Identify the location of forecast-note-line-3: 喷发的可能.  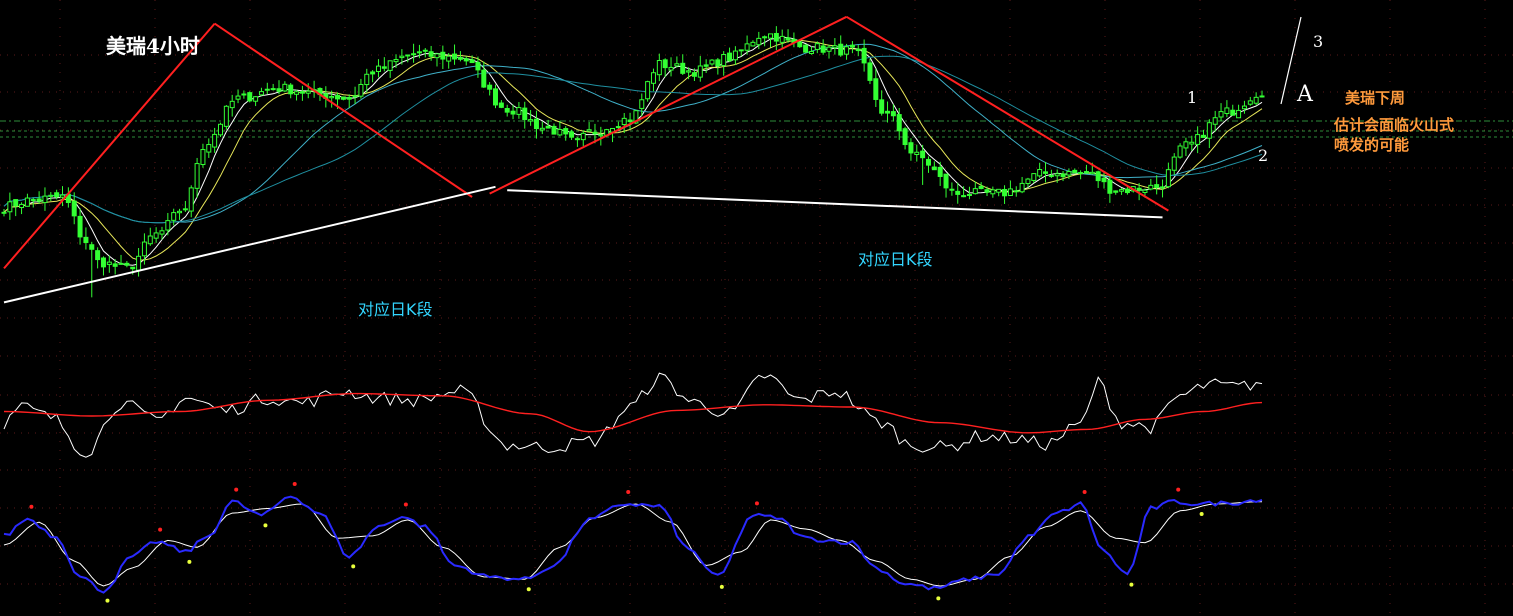
(1372, 145).